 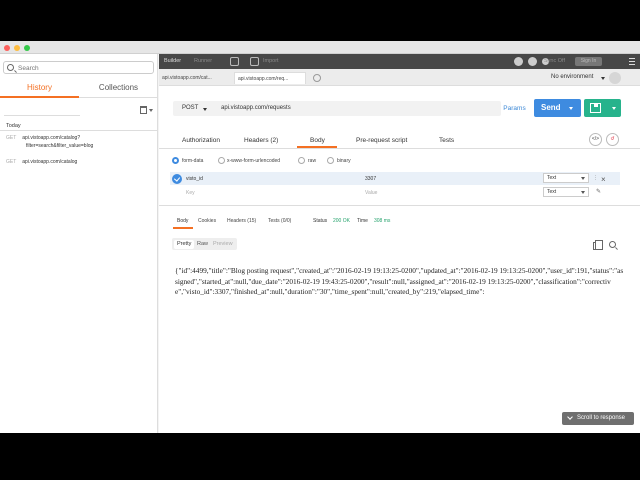 What do you see at coordinates (207, 221) in the screenshot?
I see `response-tab-cookies: Cookies` at bounding box center [207, 221].